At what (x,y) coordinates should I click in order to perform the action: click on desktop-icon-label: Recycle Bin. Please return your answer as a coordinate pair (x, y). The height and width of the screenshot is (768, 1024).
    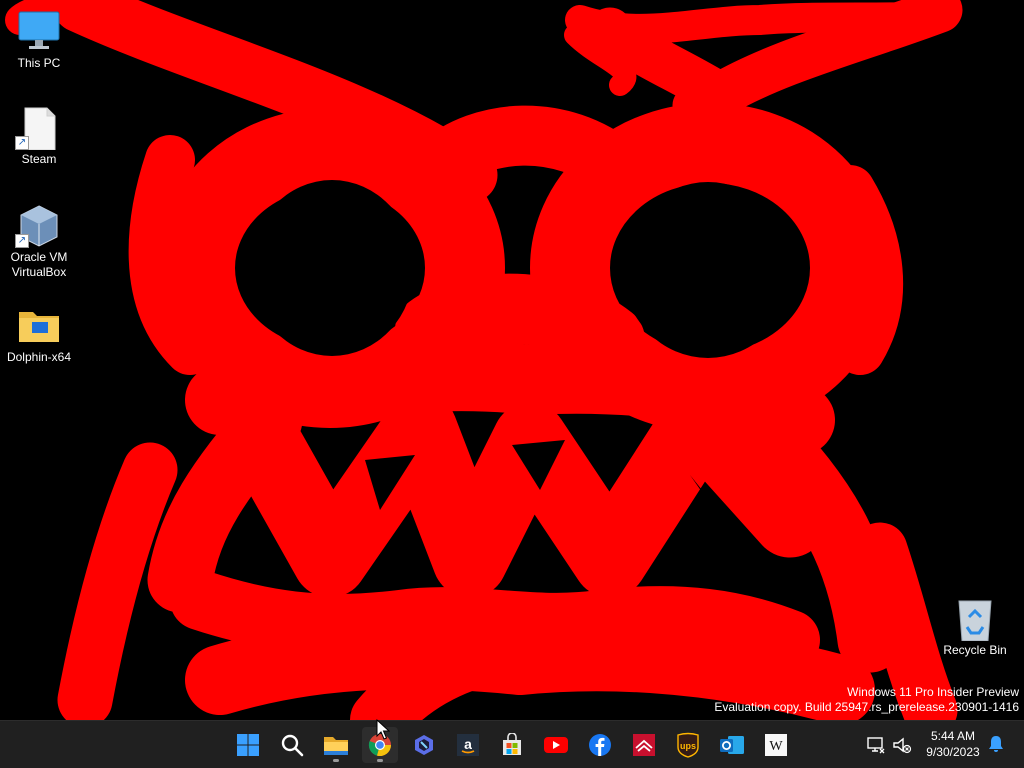
    Looking at the image, I should click on (975, 650).